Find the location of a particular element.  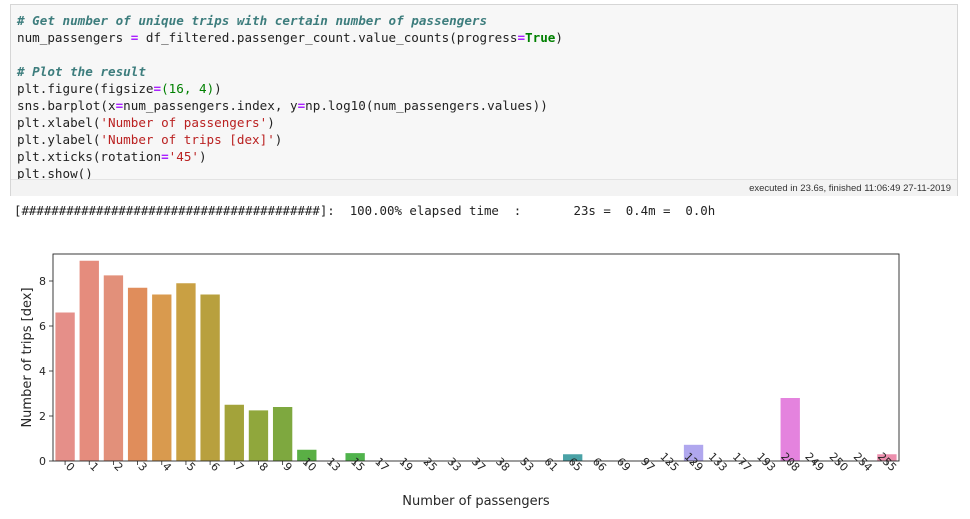

y-tick-label: 0 is located at coordinates (42, 461).